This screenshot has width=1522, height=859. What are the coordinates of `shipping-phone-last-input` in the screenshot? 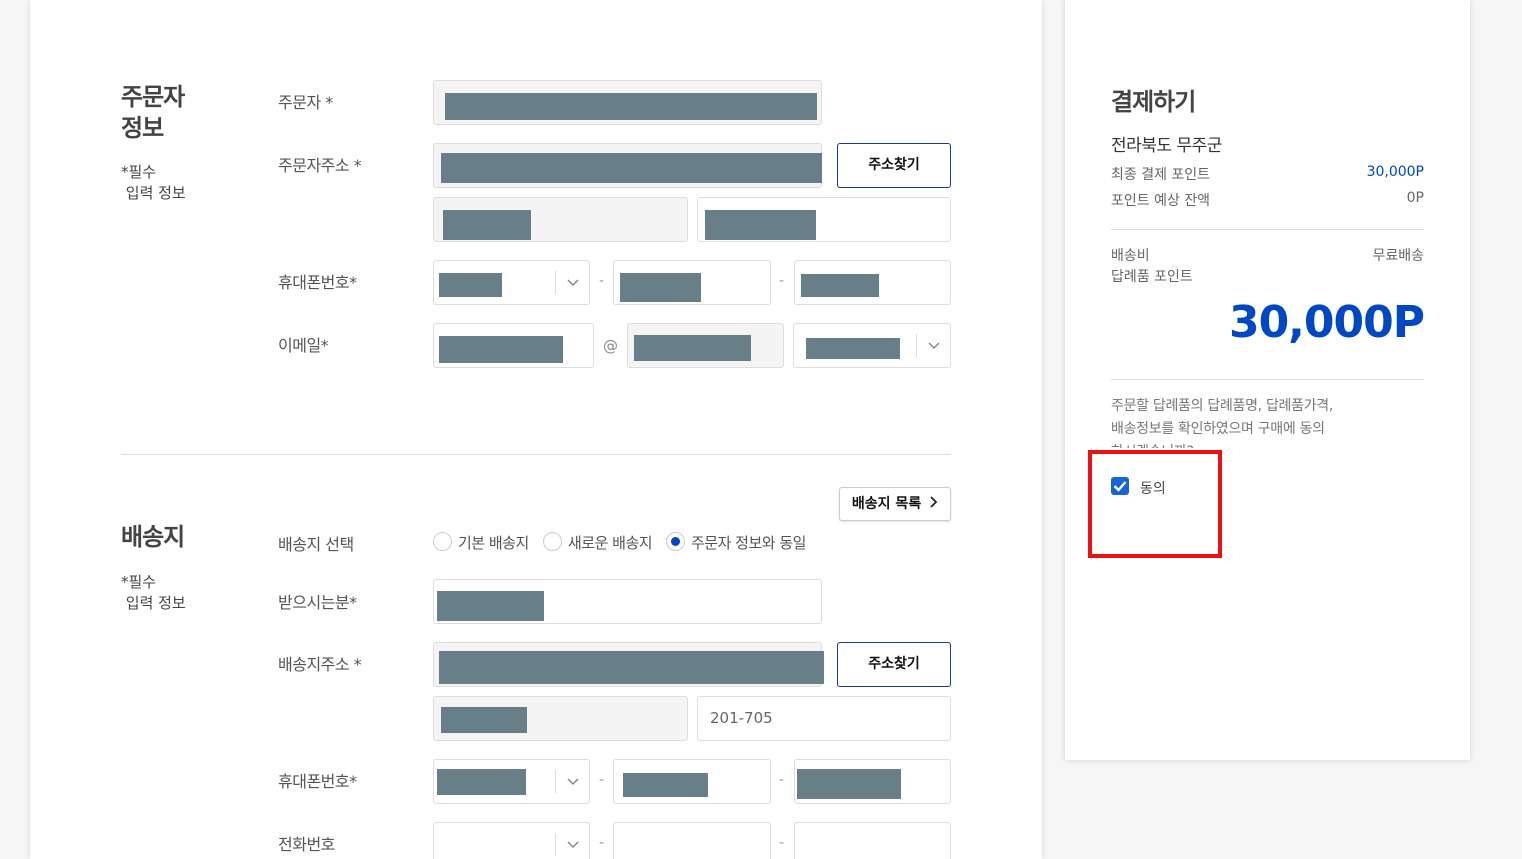 It's located at (872, 781).